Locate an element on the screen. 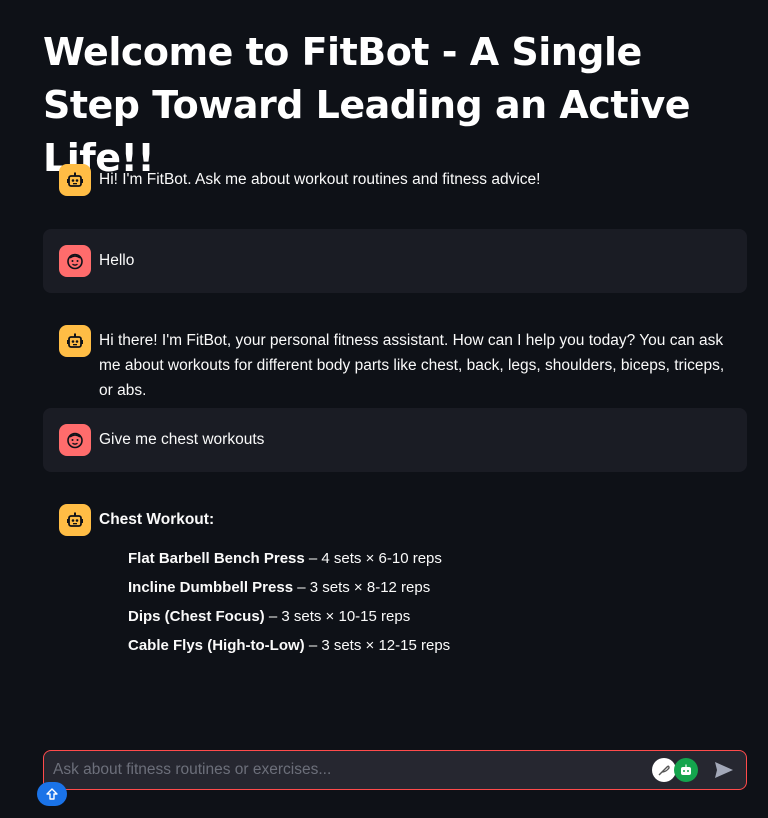 The width and height of the screenshot is (768, 818). exercise-detail: – 3 sets × 8-12 reps is located at coordinates (362, 587).